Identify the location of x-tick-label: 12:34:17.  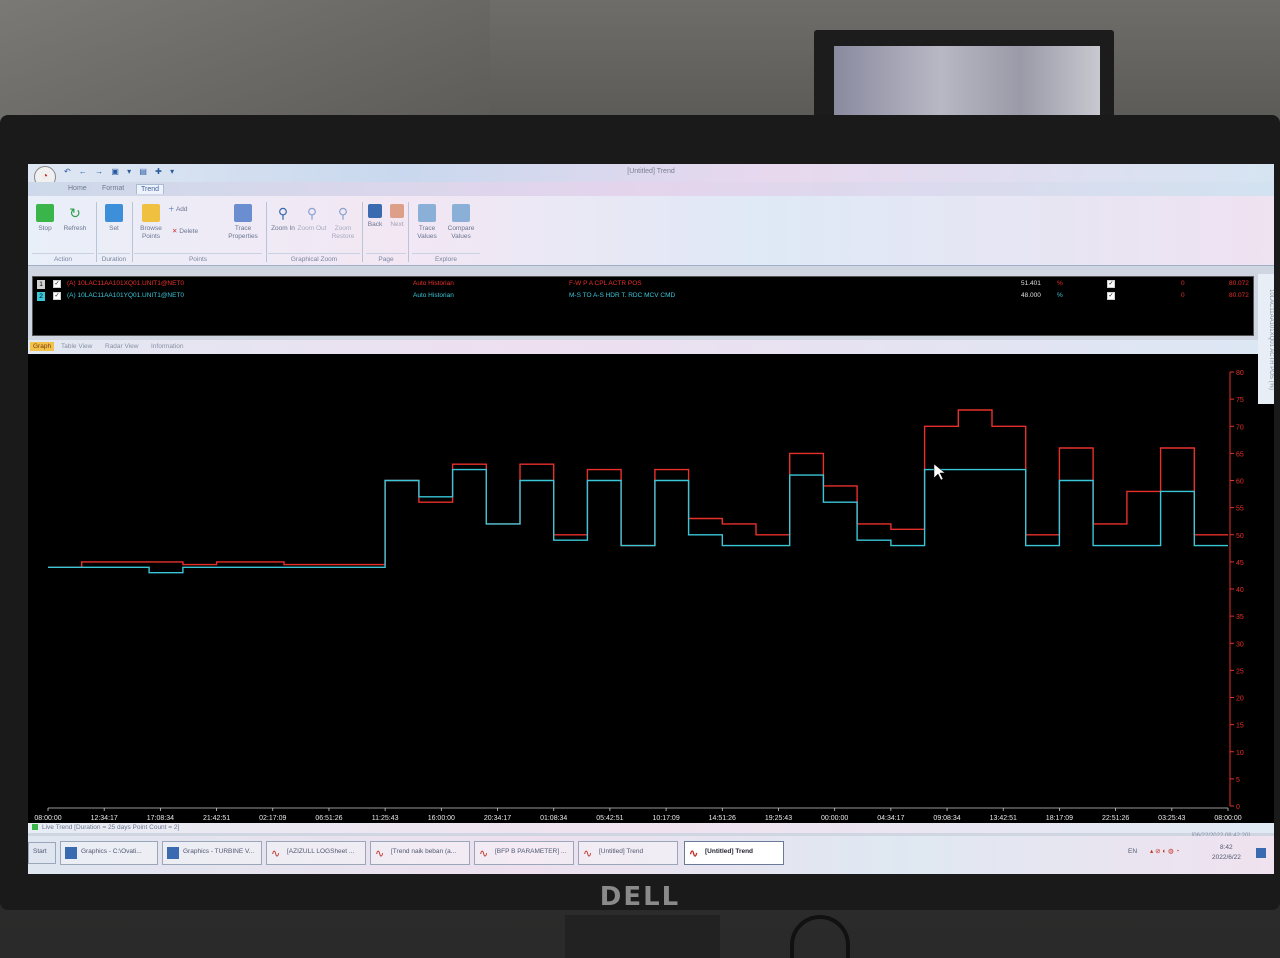
(104, 818).